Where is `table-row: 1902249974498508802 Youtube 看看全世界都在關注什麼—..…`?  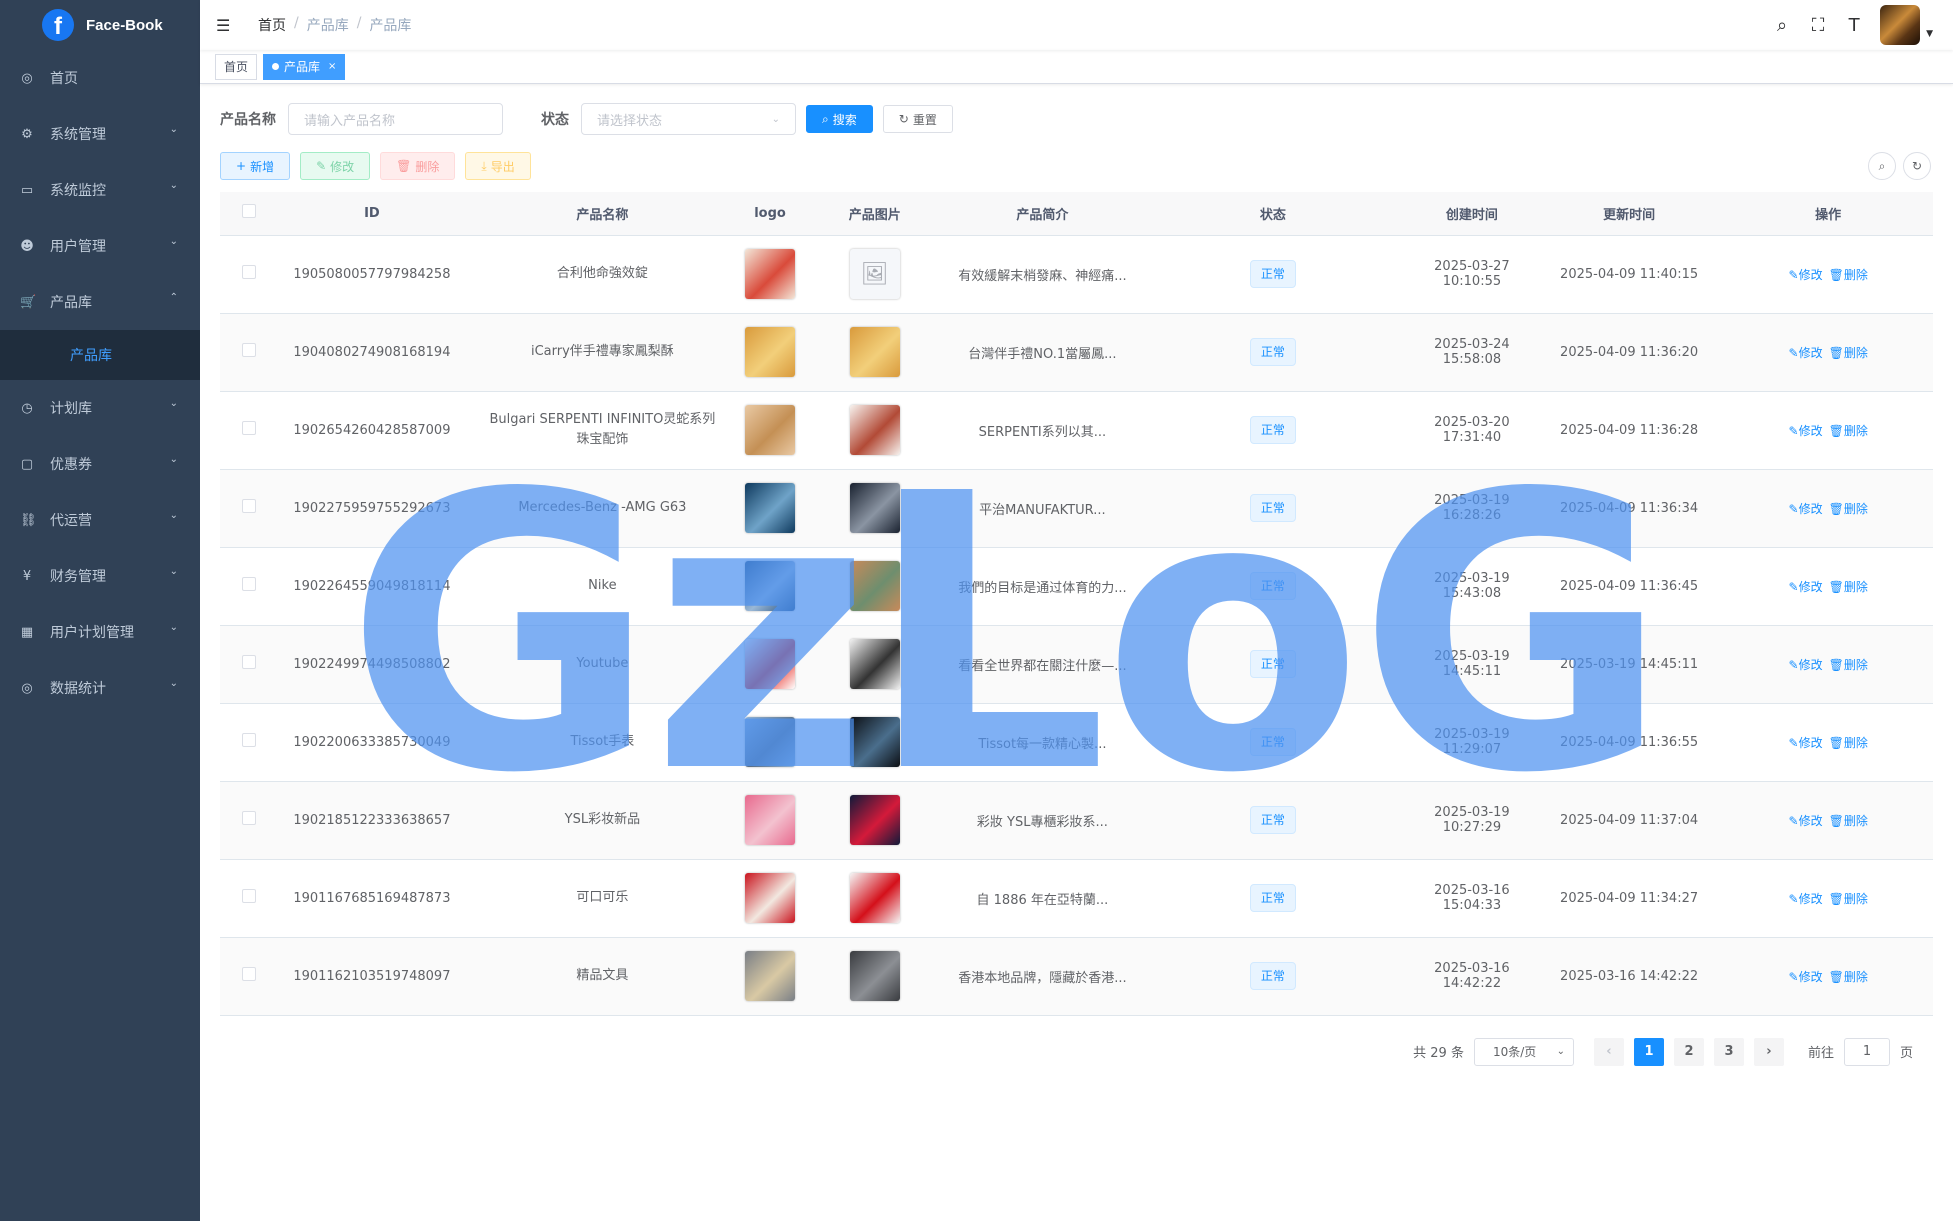 table-row: 1902249974498508802 Youtube 看看全世界都在關注什麼—..… is located at coordinates (1076, 664).